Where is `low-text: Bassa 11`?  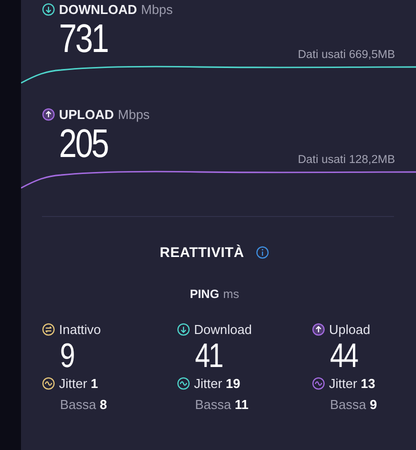 low-text: Bassa 11 is located at coordinates (221, 404).